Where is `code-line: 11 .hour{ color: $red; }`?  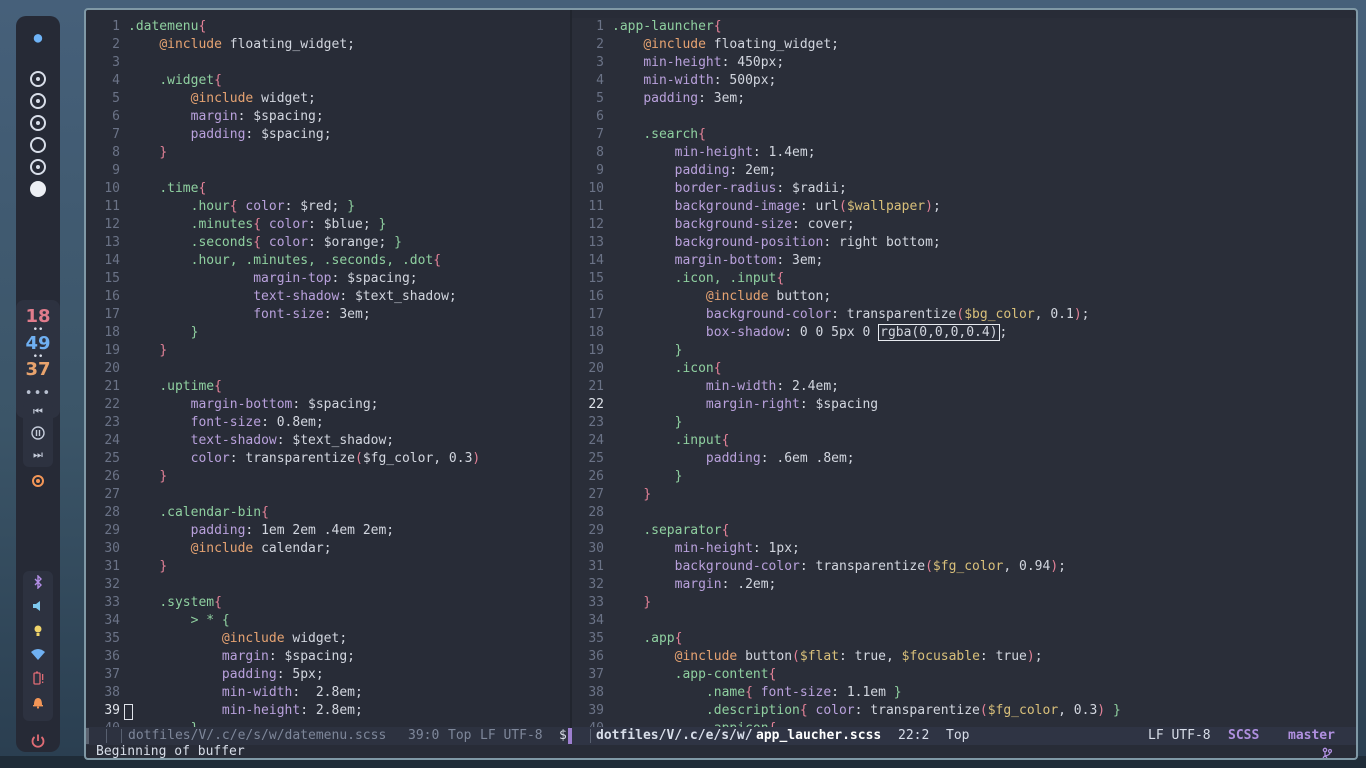 code-line: 11 .hour{ color: $red; } is located at coordinates (328, 207).